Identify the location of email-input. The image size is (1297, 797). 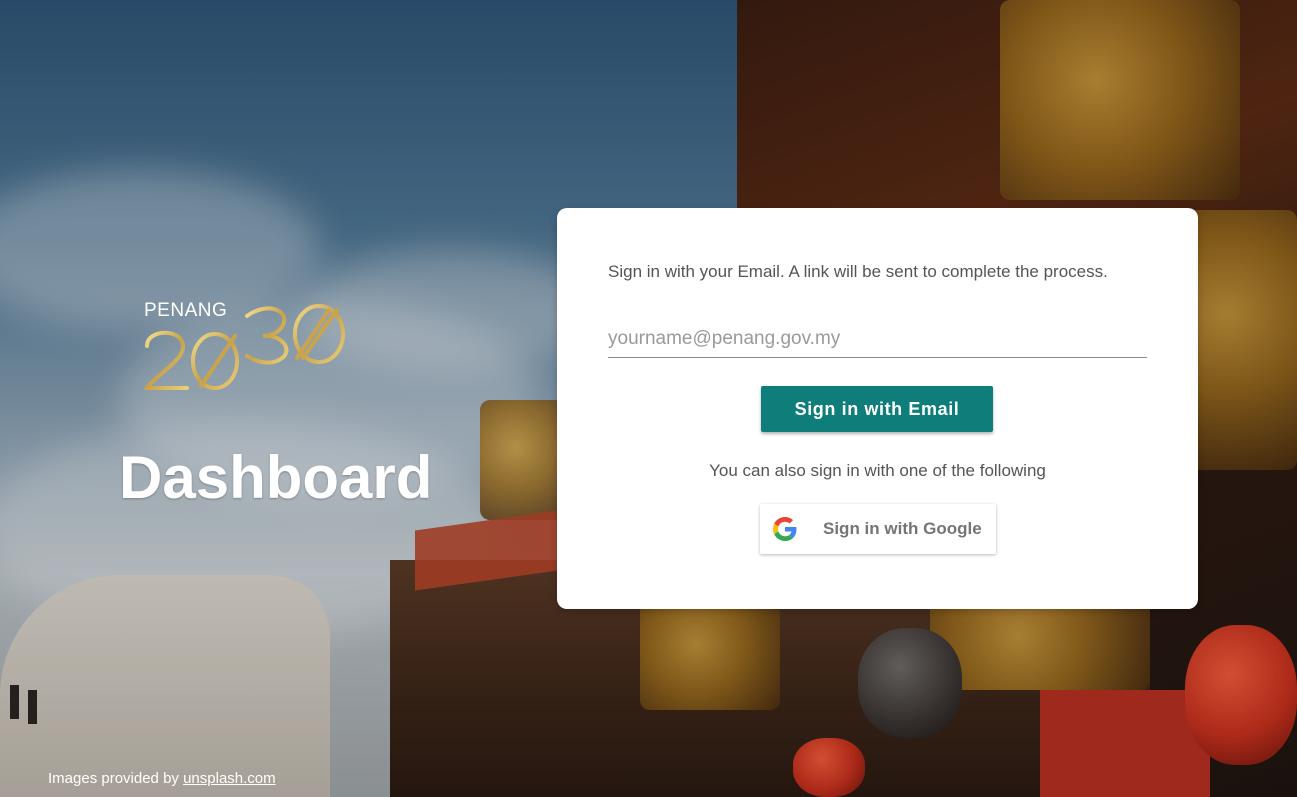
(877, 339).